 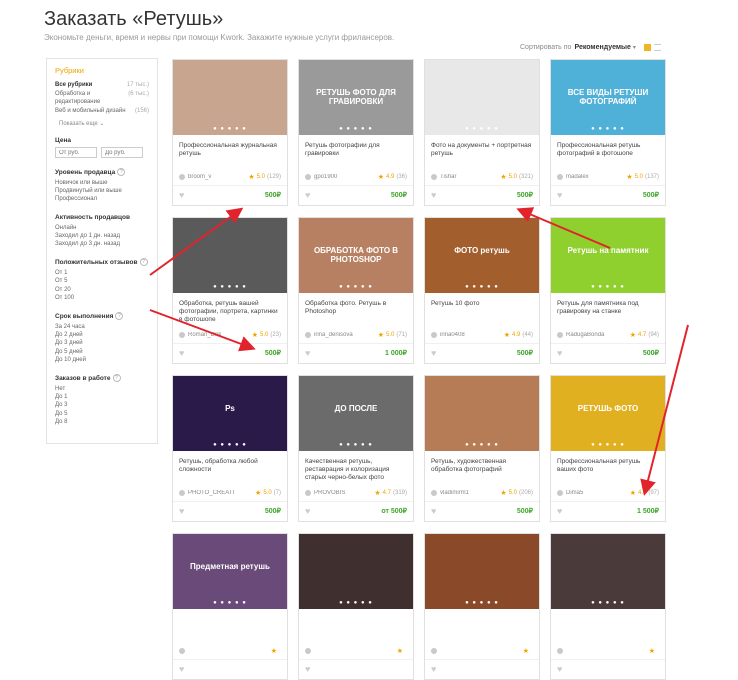 What do you see at coordinates (218, 177) in the screenshot?
I see `seller-name: broom_v` at bounding box center [218, 177].